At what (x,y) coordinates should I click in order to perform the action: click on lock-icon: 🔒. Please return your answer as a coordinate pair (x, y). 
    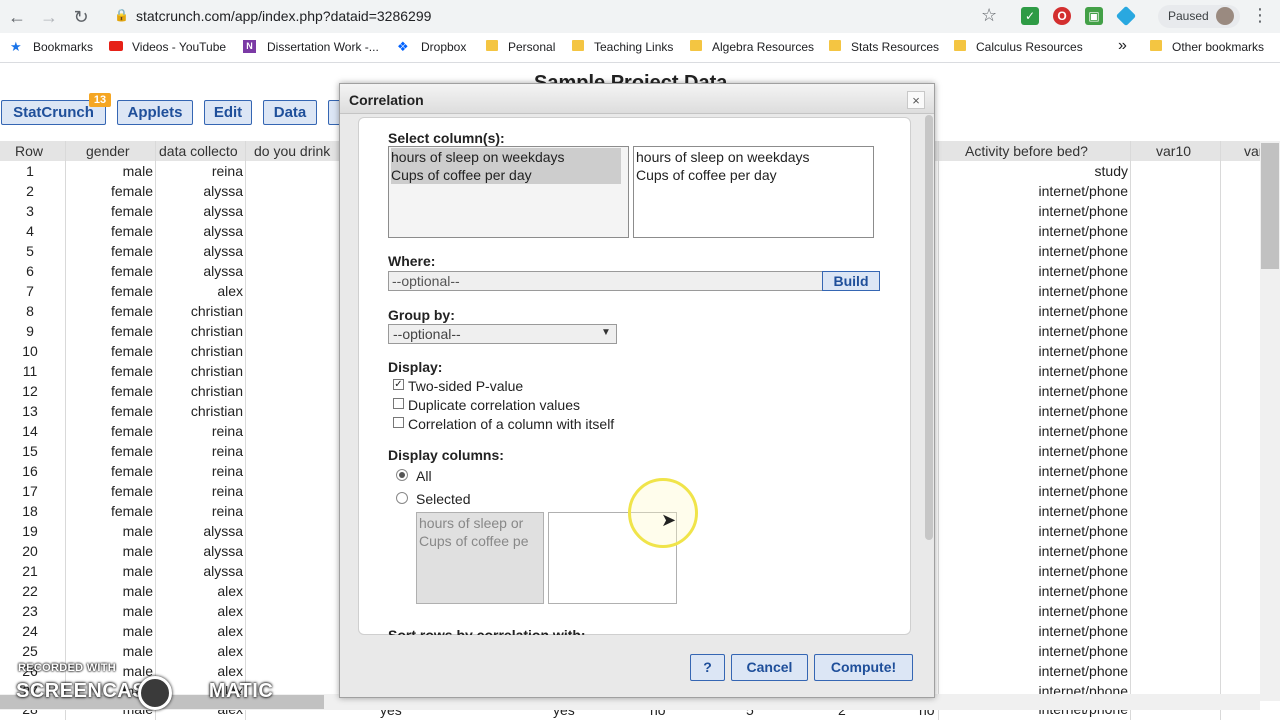
    Looking at the image, I should click on (121, 15).